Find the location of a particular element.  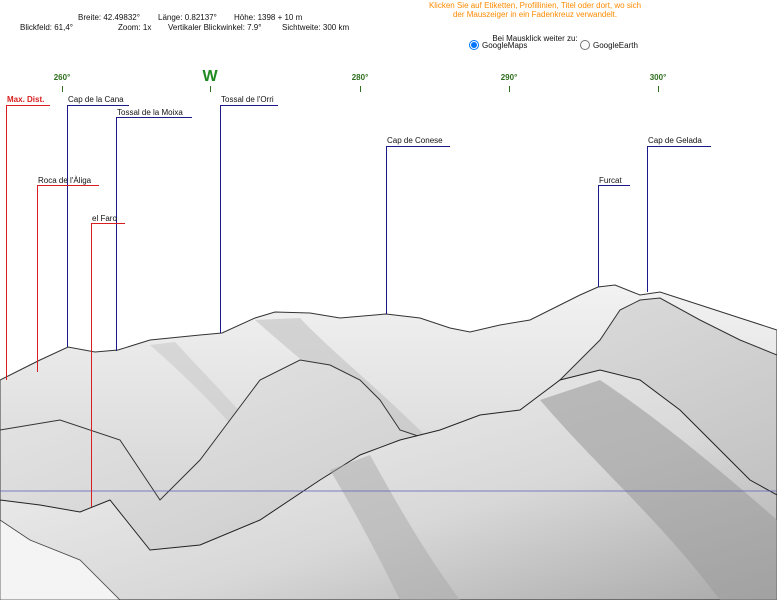

label-furcat: Furcat is located at coordinates (610, 180).